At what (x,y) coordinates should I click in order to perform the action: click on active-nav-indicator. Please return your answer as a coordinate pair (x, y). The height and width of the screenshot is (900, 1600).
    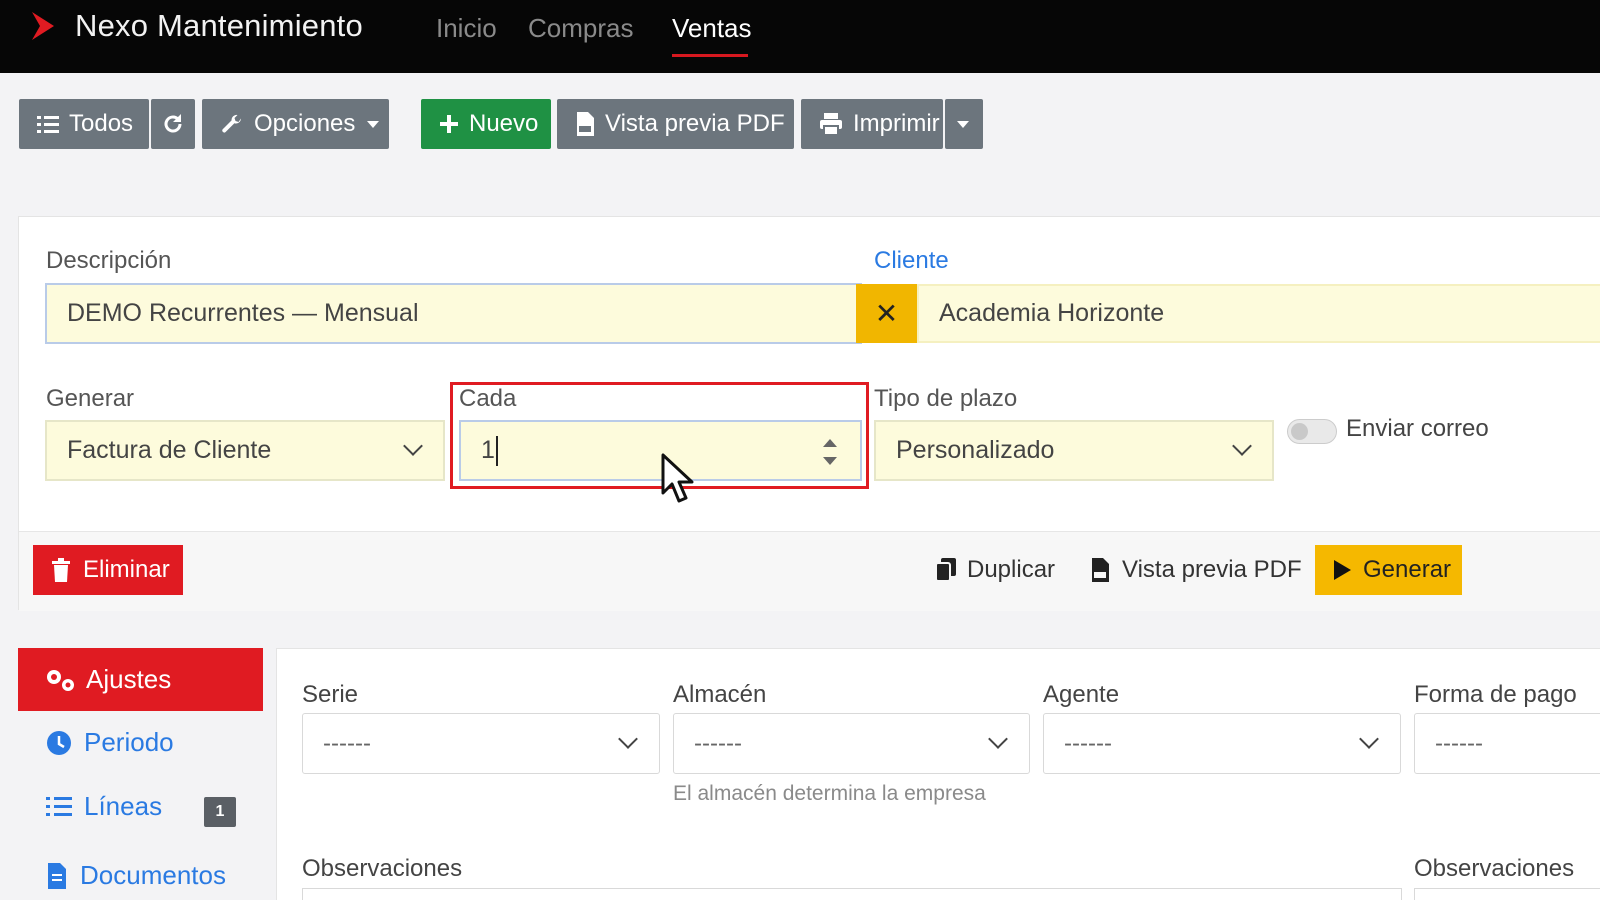
    Looking at the image, I should click on (710, 55).